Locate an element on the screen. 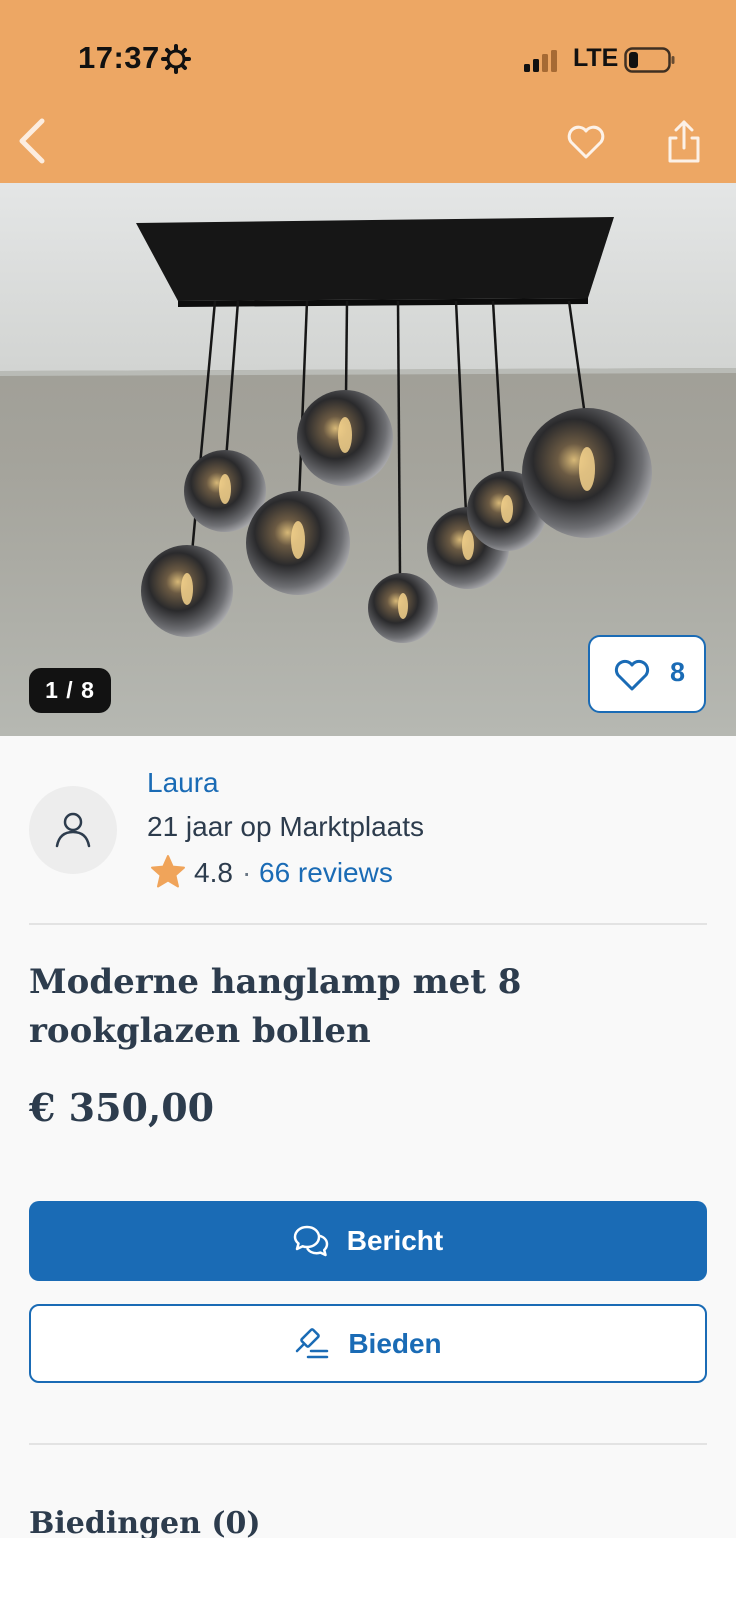 This screenshot has height=1600, width=736. back-button is located at coordinates (32, 141).